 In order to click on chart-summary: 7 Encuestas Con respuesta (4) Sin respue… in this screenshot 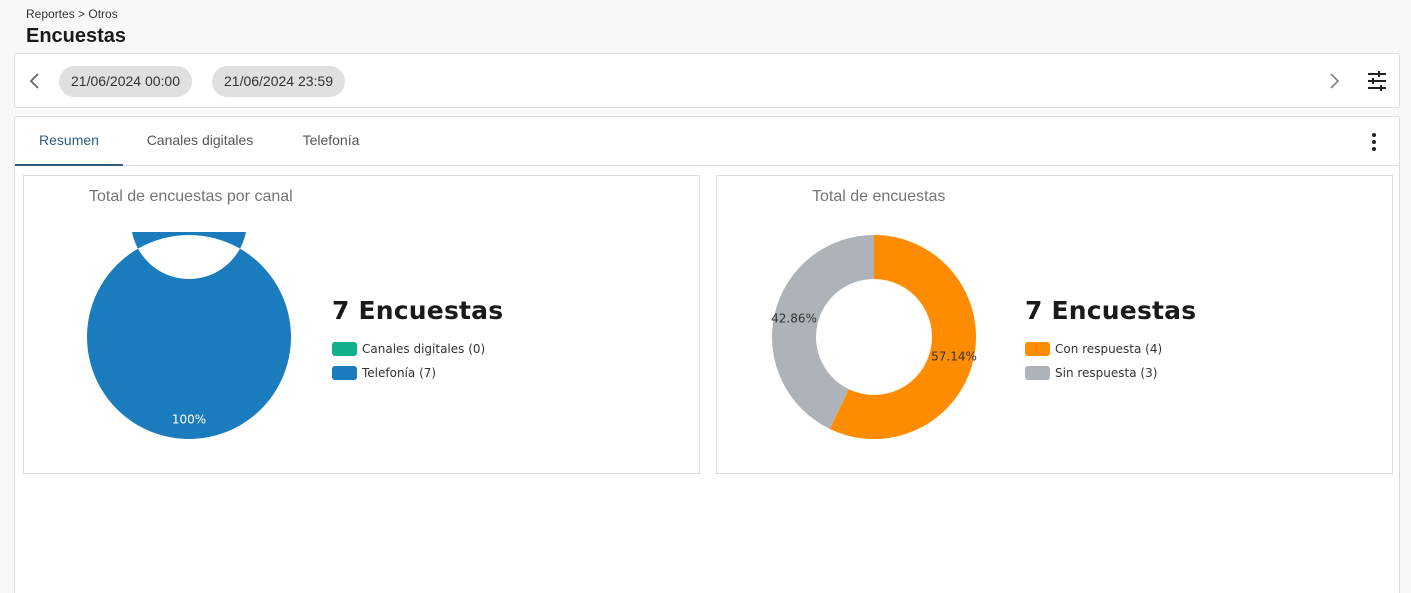, I will do `click(1110, 340)`.